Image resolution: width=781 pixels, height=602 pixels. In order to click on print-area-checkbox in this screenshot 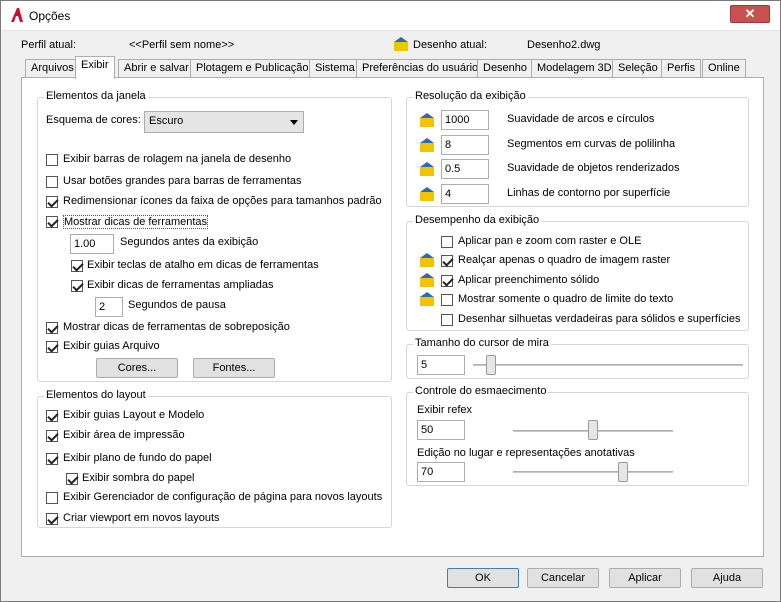, I will do `click(52, 436)`.